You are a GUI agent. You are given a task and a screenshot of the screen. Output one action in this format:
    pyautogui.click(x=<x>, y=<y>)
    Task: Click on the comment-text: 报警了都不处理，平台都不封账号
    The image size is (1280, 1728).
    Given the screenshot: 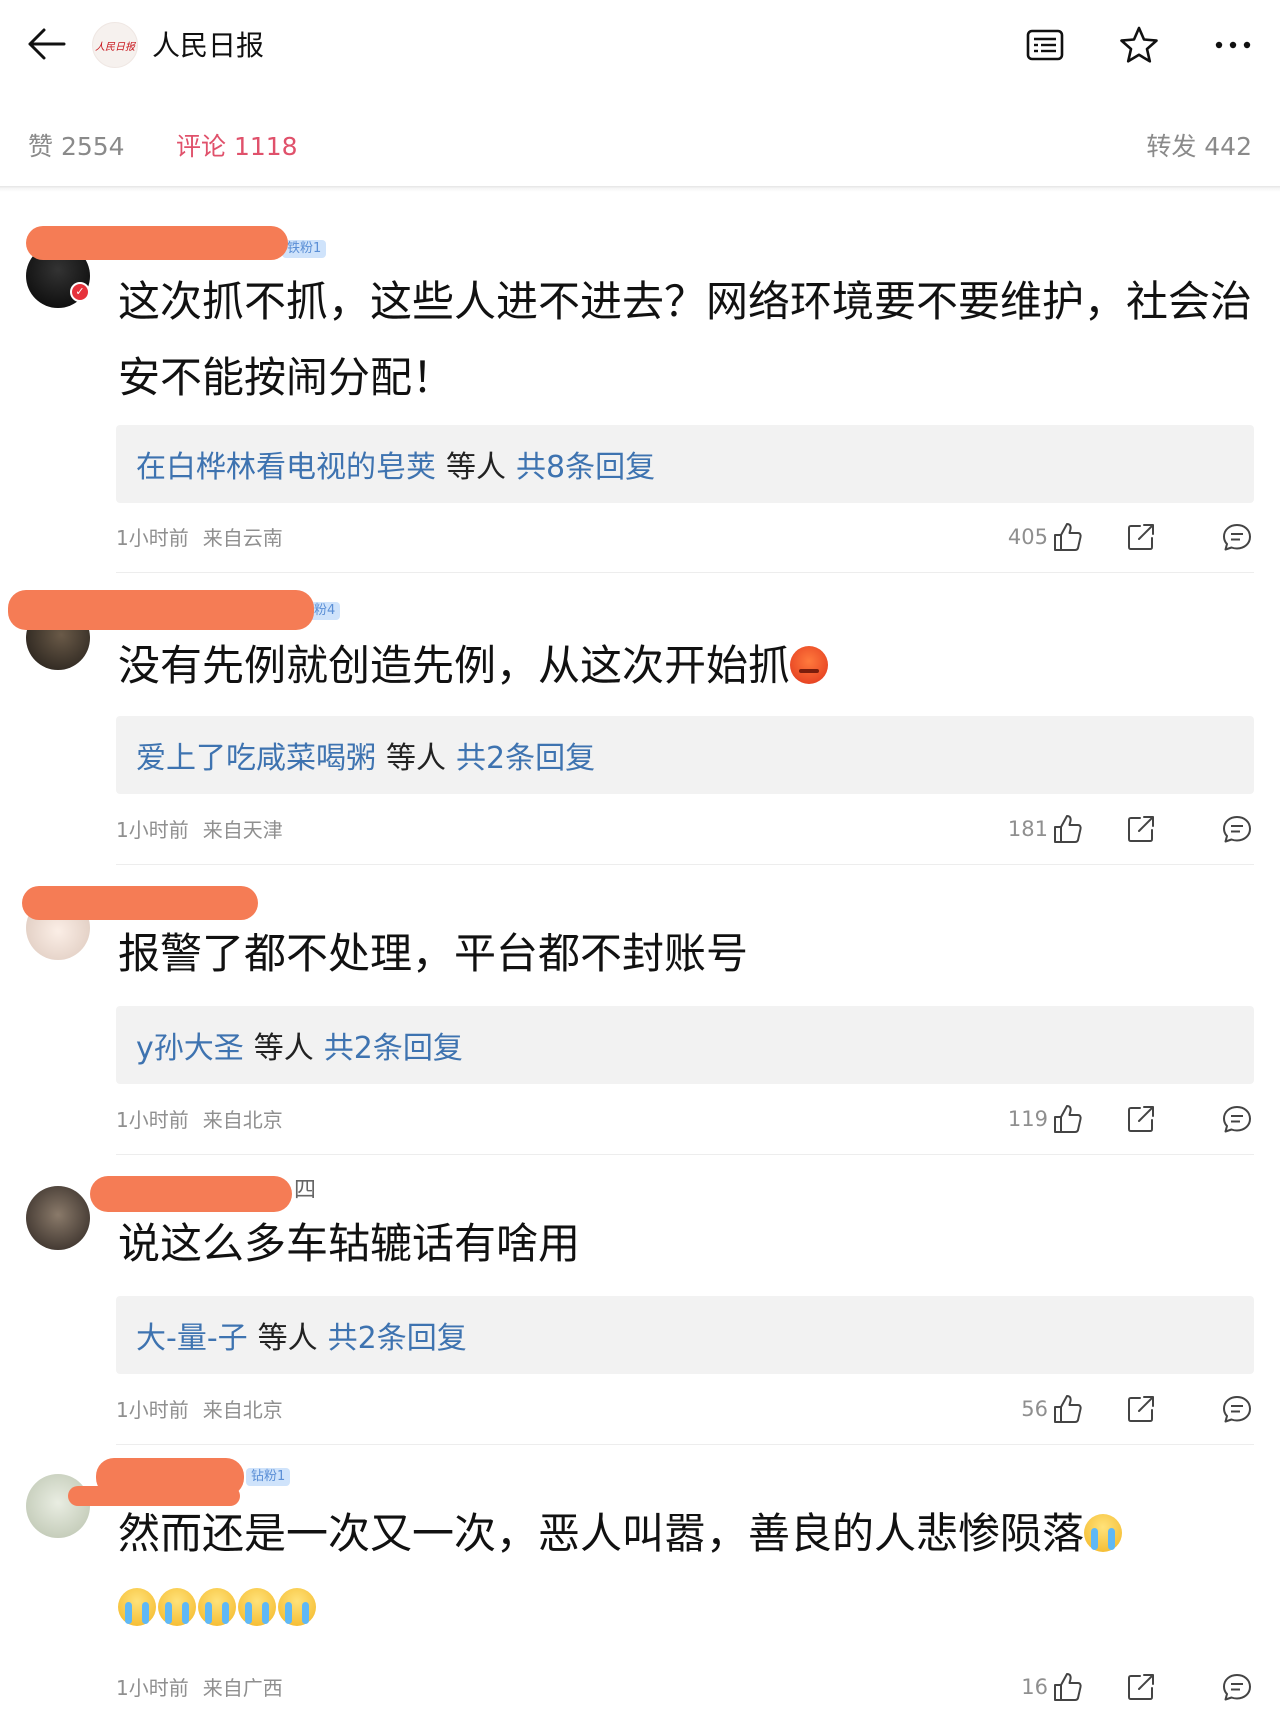 What is the action you would take?
    pyautogui.click(x=433, y=953)
    